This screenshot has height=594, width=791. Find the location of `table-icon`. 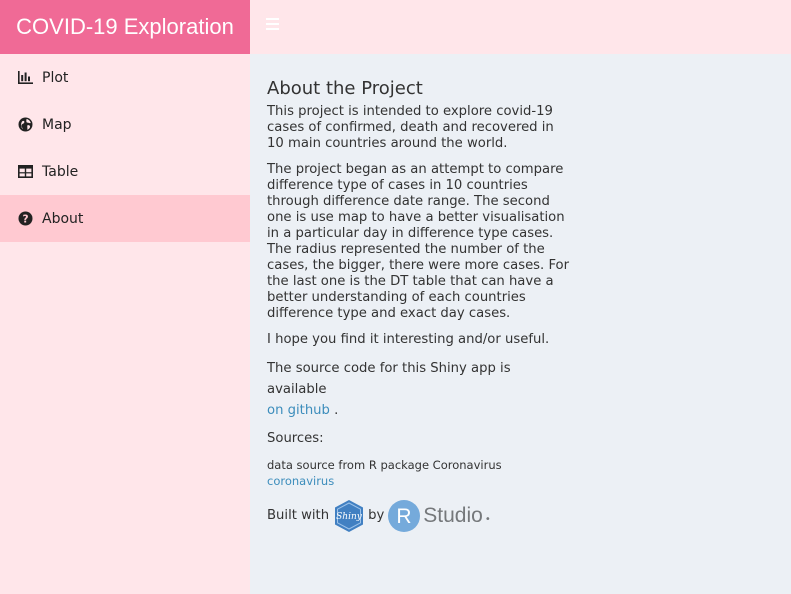

table-icon is located at coordinates (25, 172).